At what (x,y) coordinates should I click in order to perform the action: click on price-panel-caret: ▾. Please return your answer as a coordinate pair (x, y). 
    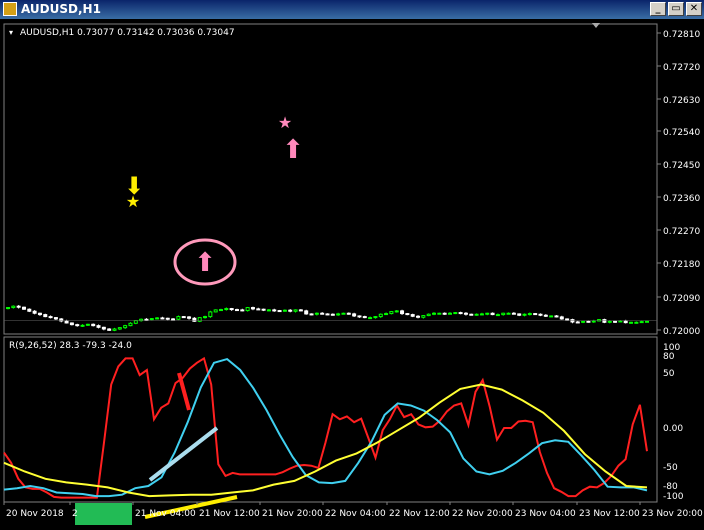
    Looking at the image, I should click on (11, 32).